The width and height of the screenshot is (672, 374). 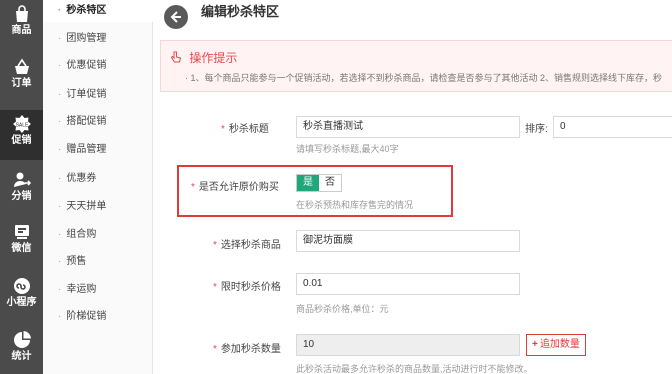 I want to click on submenu-item-flash-sale: · 秒杀特区, so click(x=98, y=11).